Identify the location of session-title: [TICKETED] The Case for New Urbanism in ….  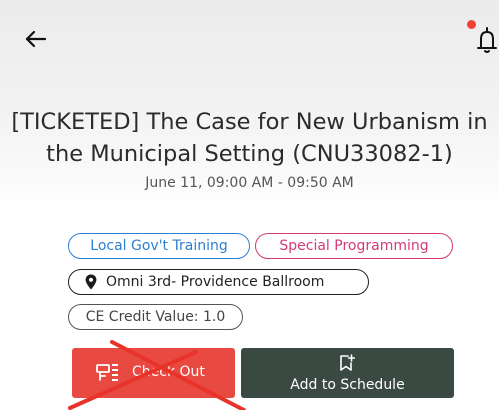
(249, 138).